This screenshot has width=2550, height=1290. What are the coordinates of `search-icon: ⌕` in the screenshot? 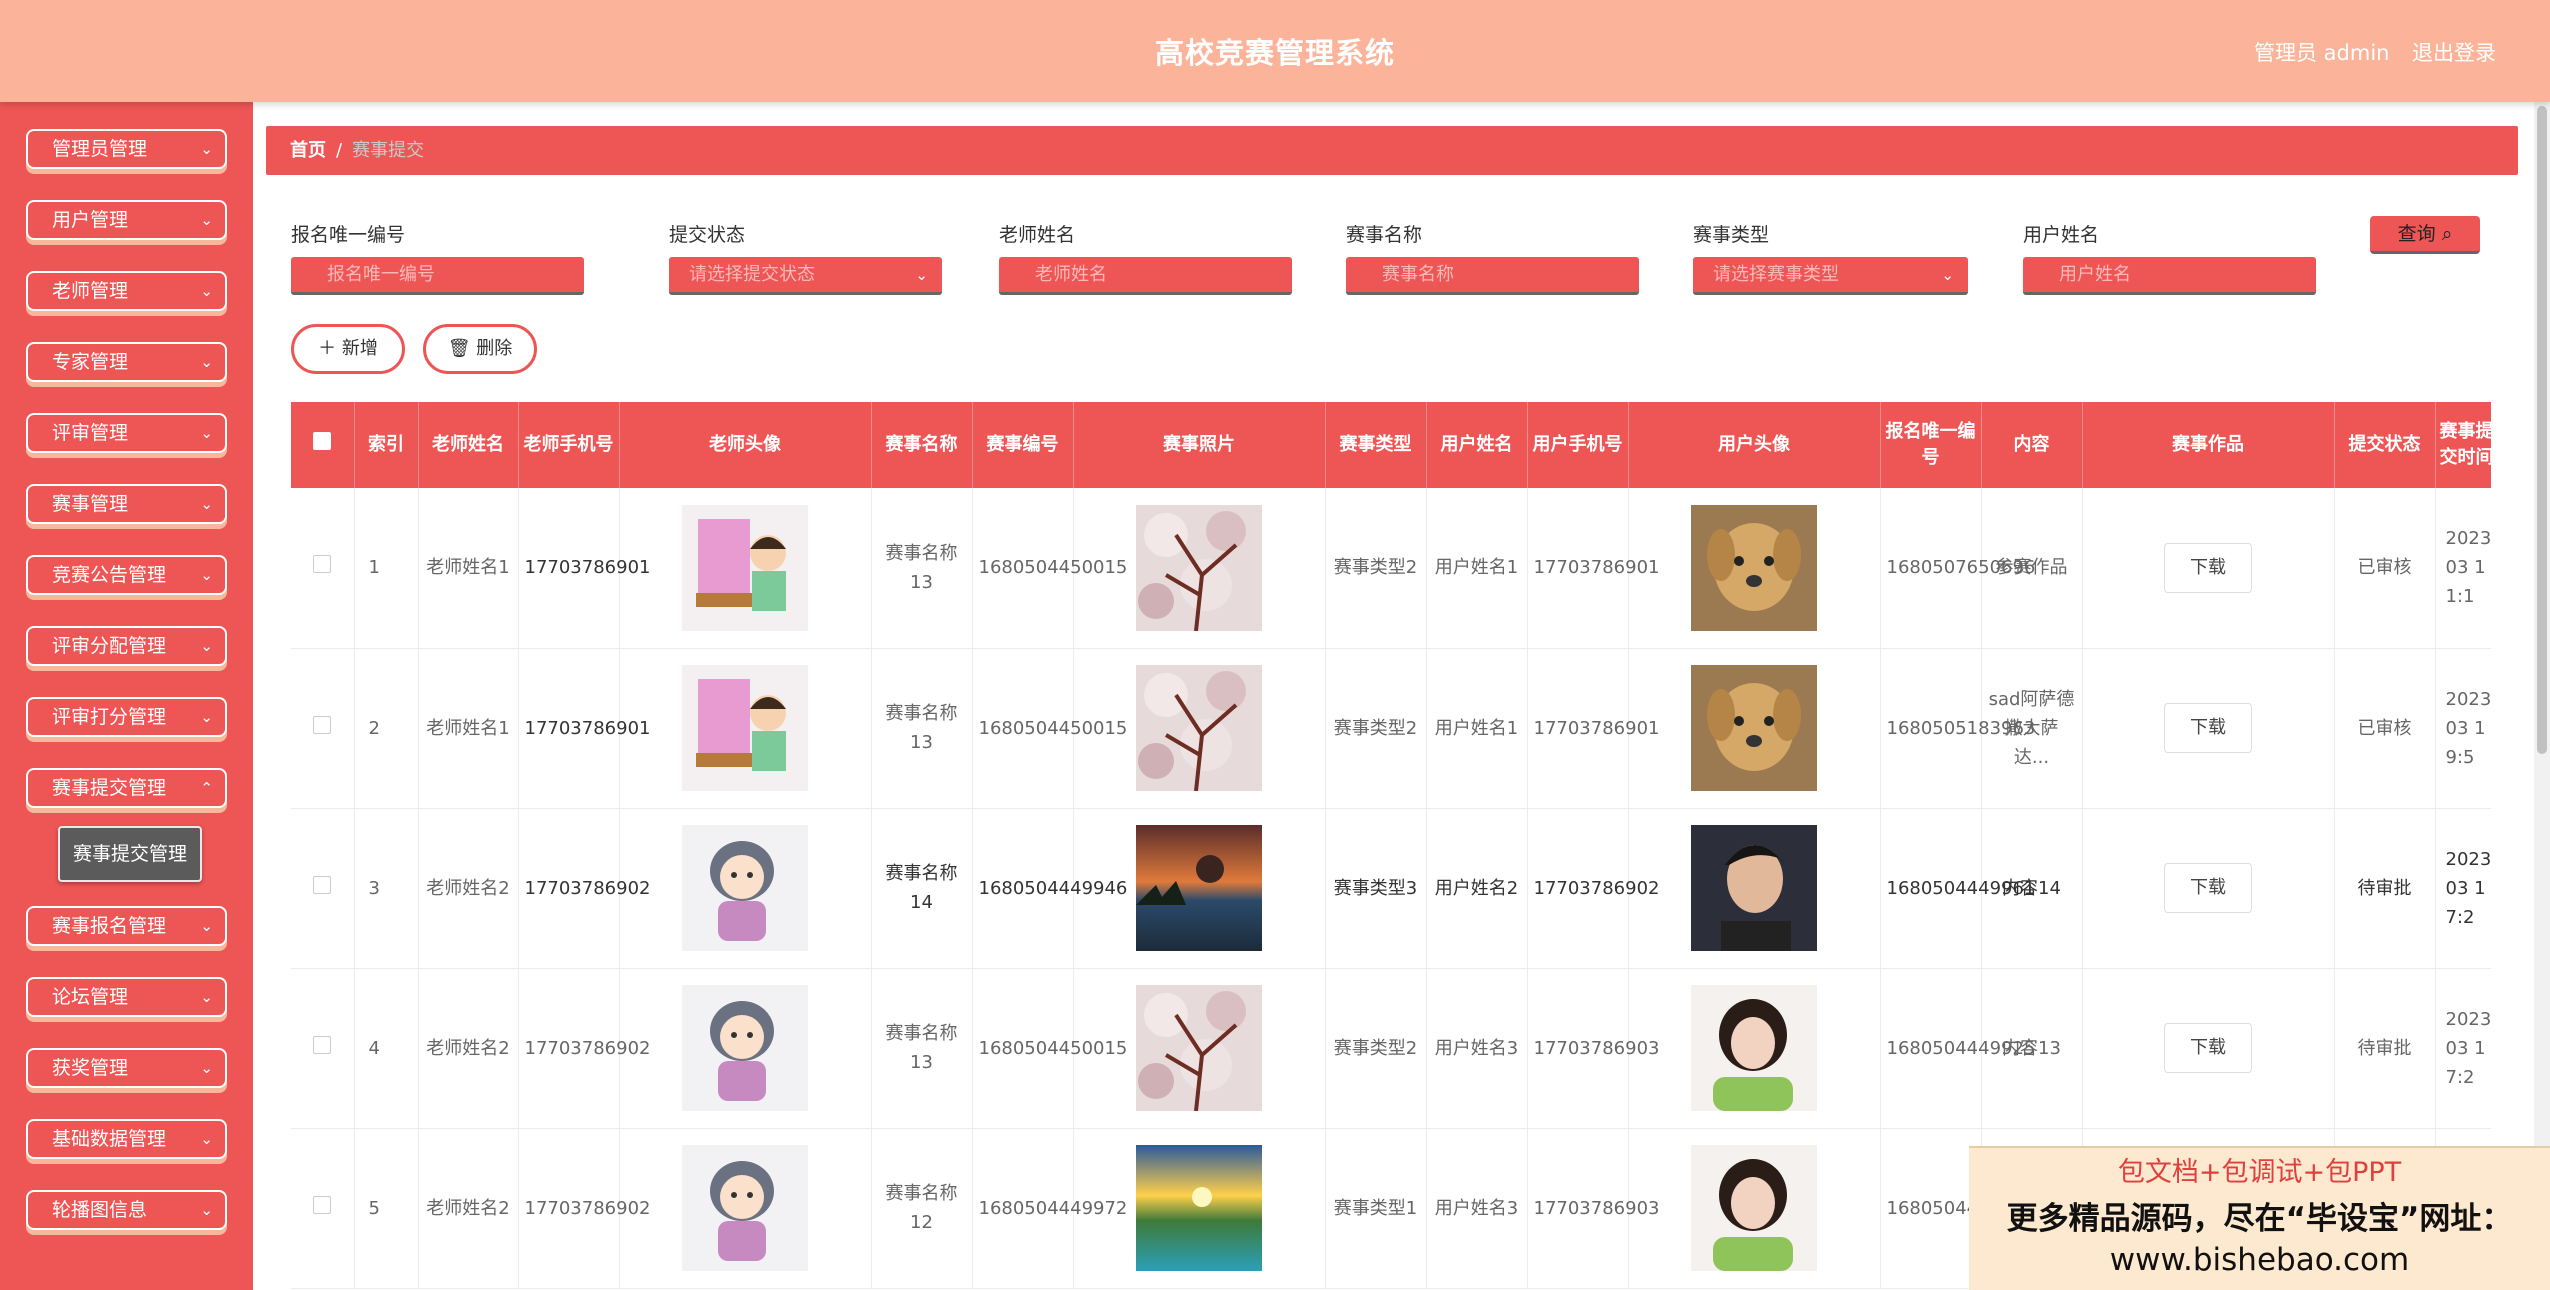 It's located at (2447, 234).